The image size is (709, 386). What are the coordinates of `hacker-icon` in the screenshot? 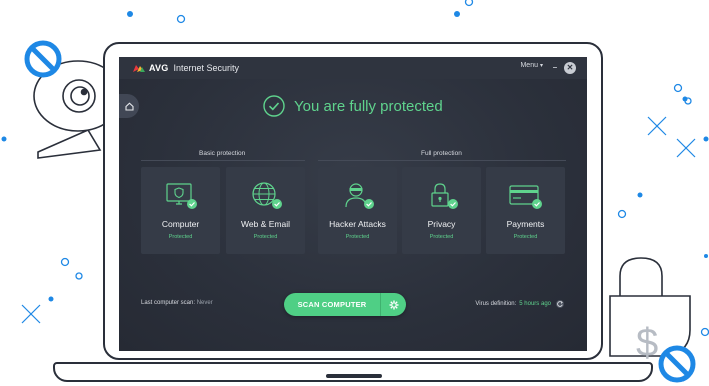 It's located at (359, 196).